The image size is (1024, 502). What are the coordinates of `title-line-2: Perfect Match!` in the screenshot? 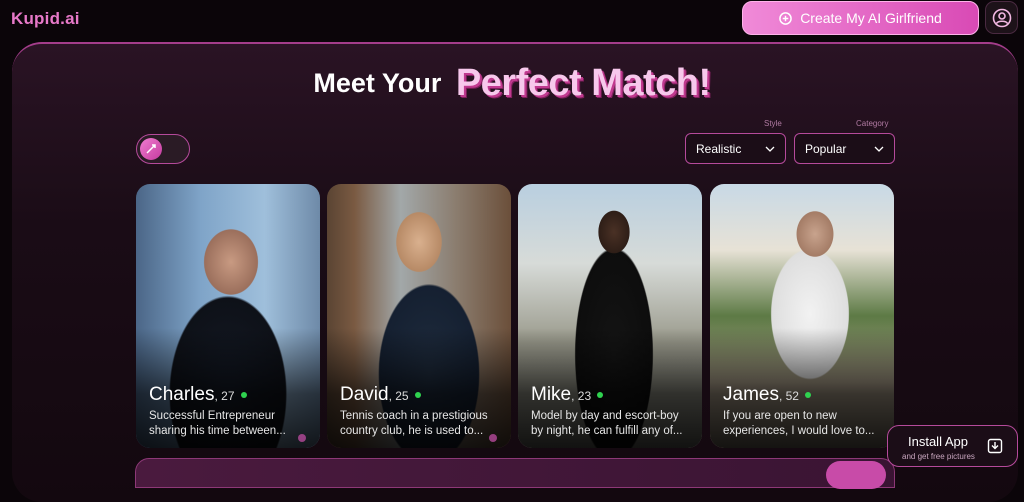 It's located at (583, 83).